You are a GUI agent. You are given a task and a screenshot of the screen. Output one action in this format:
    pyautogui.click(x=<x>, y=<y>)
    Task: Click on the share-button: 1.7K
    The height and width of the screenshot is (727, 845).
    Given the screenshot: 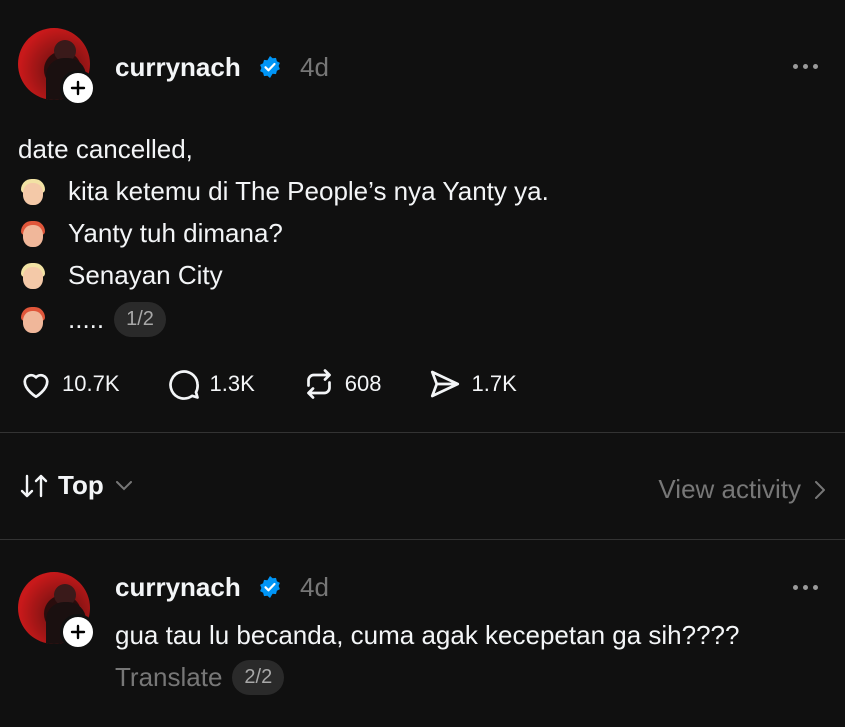 What is the action you would take?
    pyautogui.click(x=472, y=384)
    